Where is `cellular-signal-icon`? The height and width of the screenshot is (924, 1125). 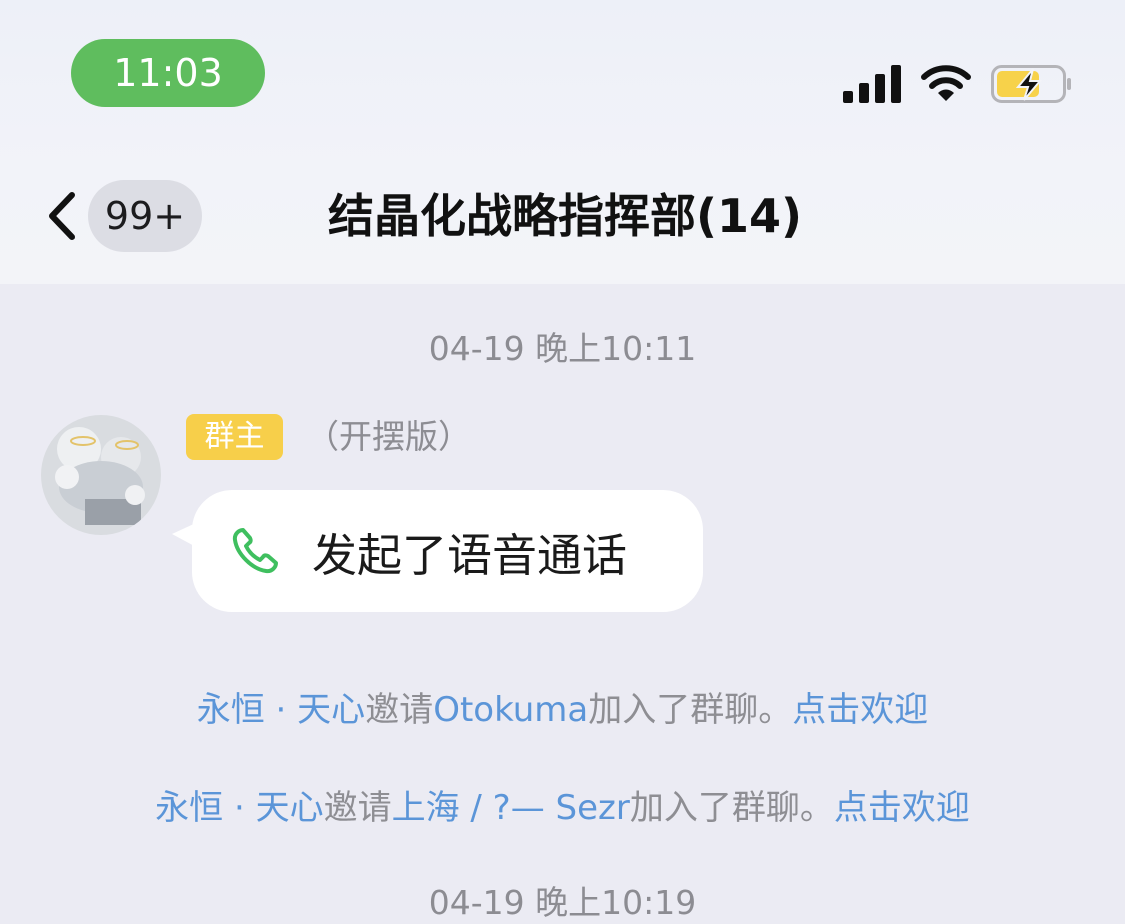 cellular-signal-icon is located at coordinates (872, 84).